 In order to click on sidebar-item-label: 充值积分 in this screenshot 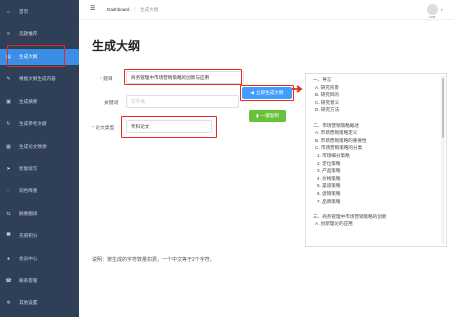, I will do `click(28, 235)`.